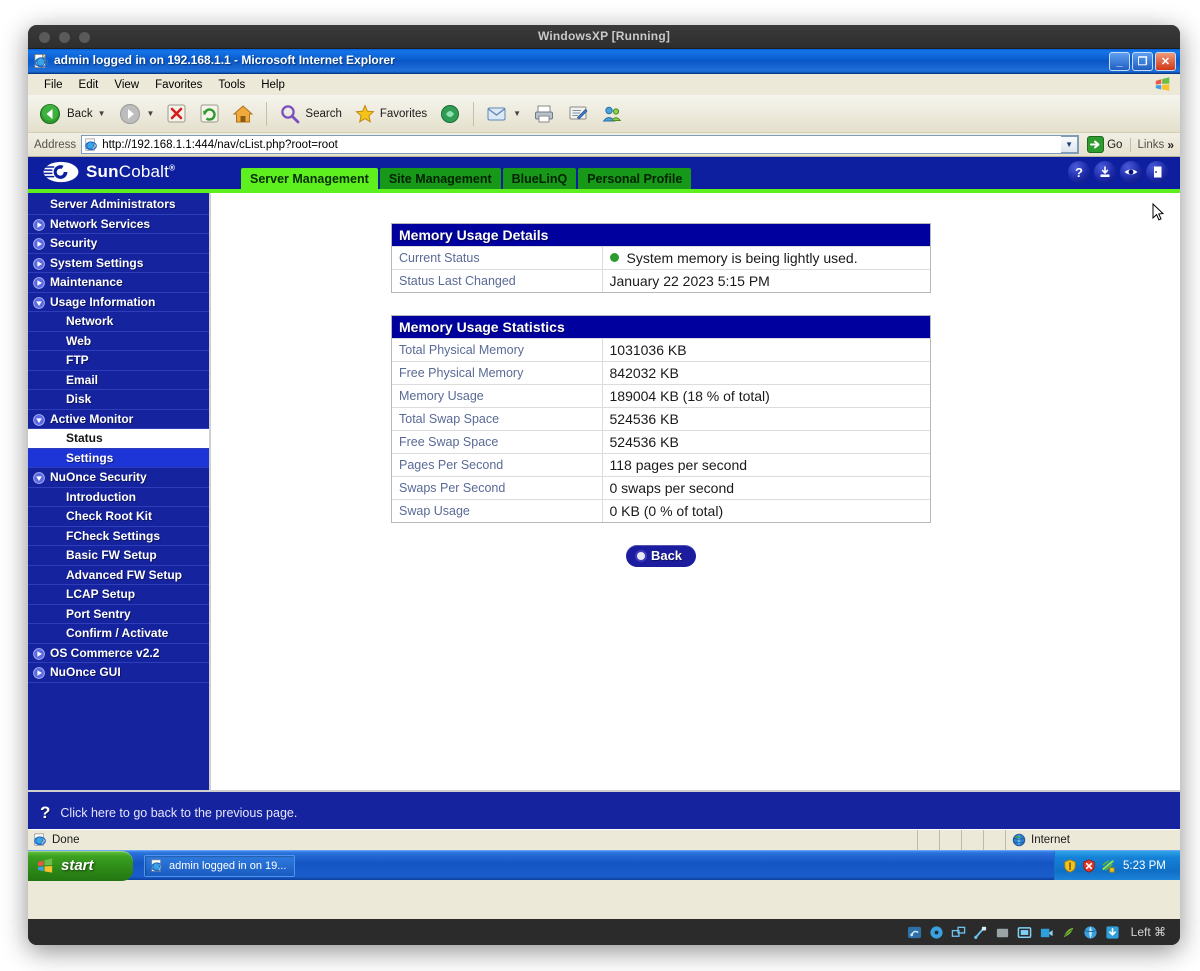 This screenshot has width=1200, height=971. I want to click on sidebar-item-web: Web, so click(118, 341).